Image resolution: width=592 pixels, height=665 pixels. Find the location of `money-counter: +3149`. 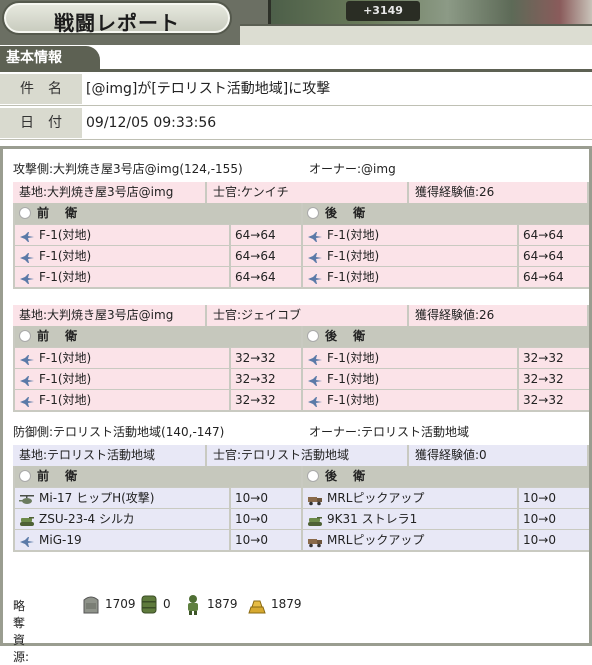

money-counter: +3149 is located at coordinates (383, 11).